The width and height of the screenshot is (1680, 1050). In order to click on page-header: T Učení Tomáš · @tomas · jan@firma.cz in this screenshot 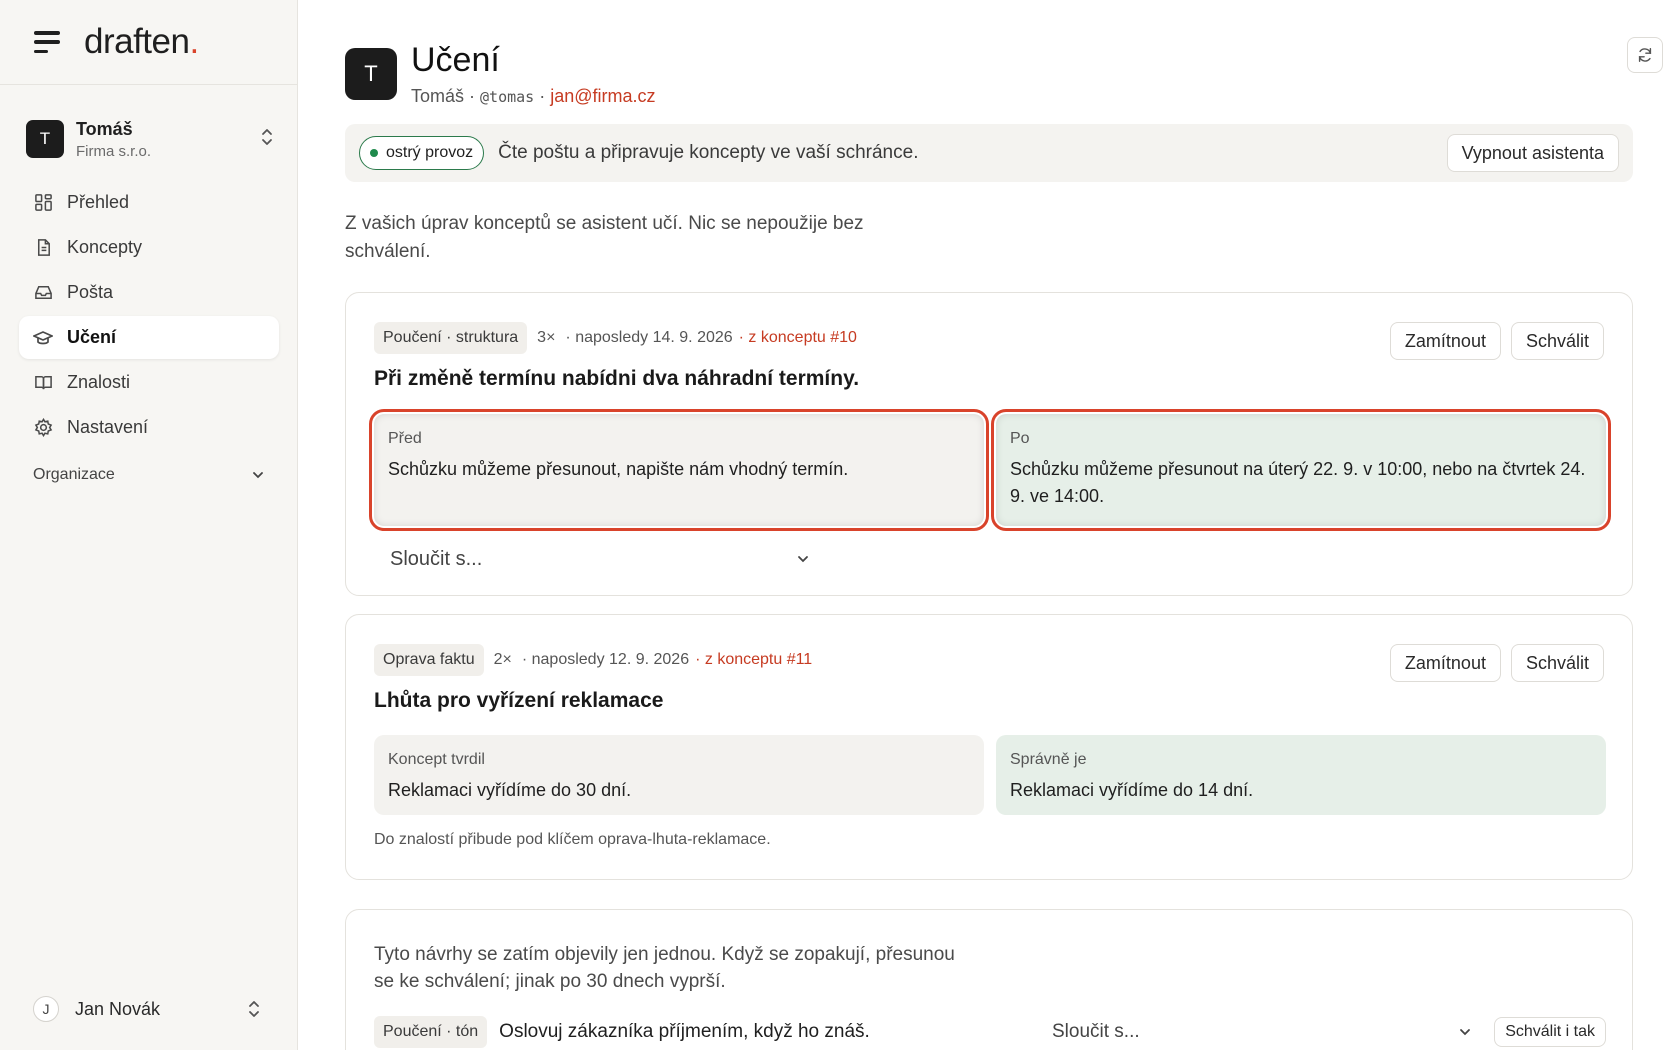, I will do `click(500, 73)`.